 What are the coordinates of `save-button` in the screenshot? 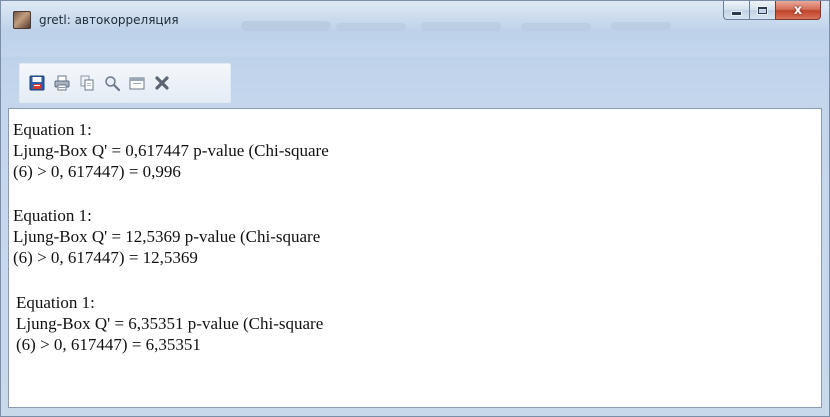 It's located at (37, 83).